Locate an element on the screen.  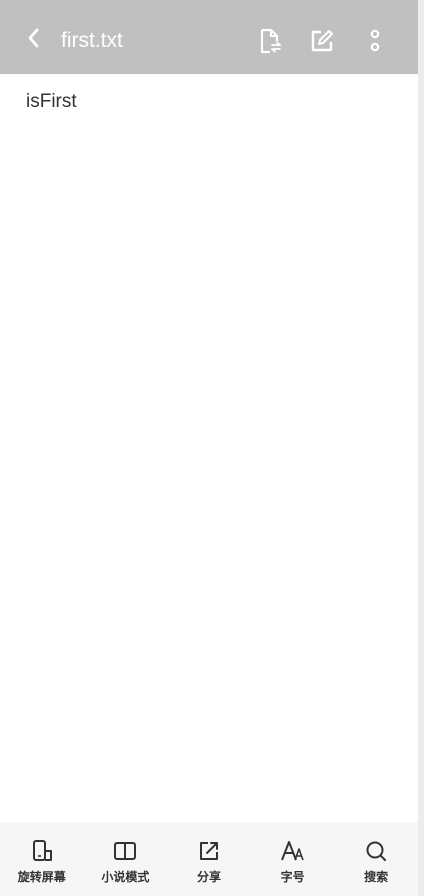
font-size-button: 字号 is located at coordinates (293, 861).